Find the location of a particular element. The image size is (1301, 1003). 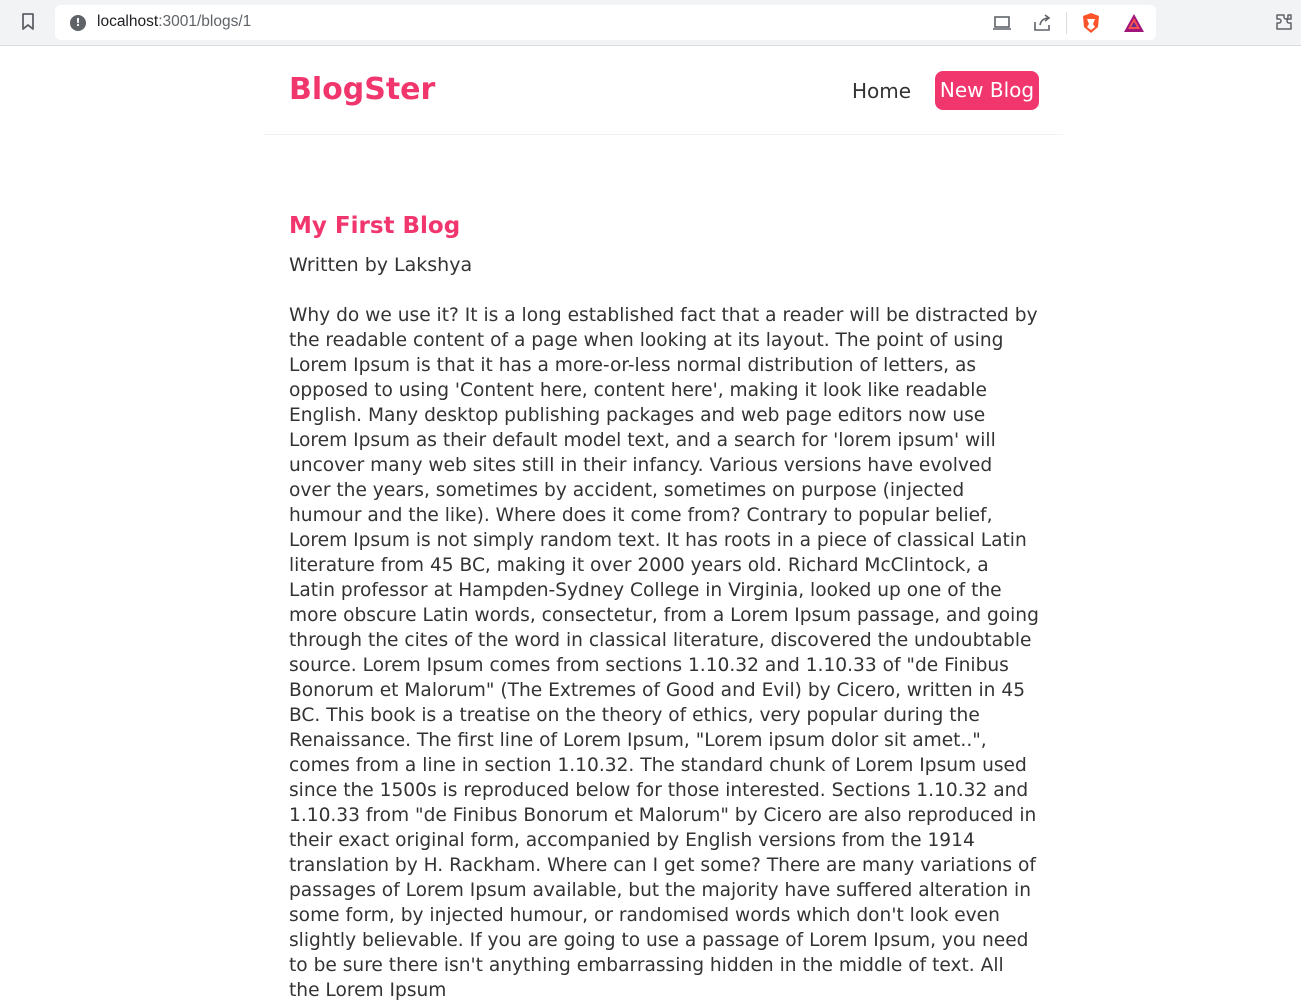

site-brand: BlogSter is located at coordinates (362, 89).